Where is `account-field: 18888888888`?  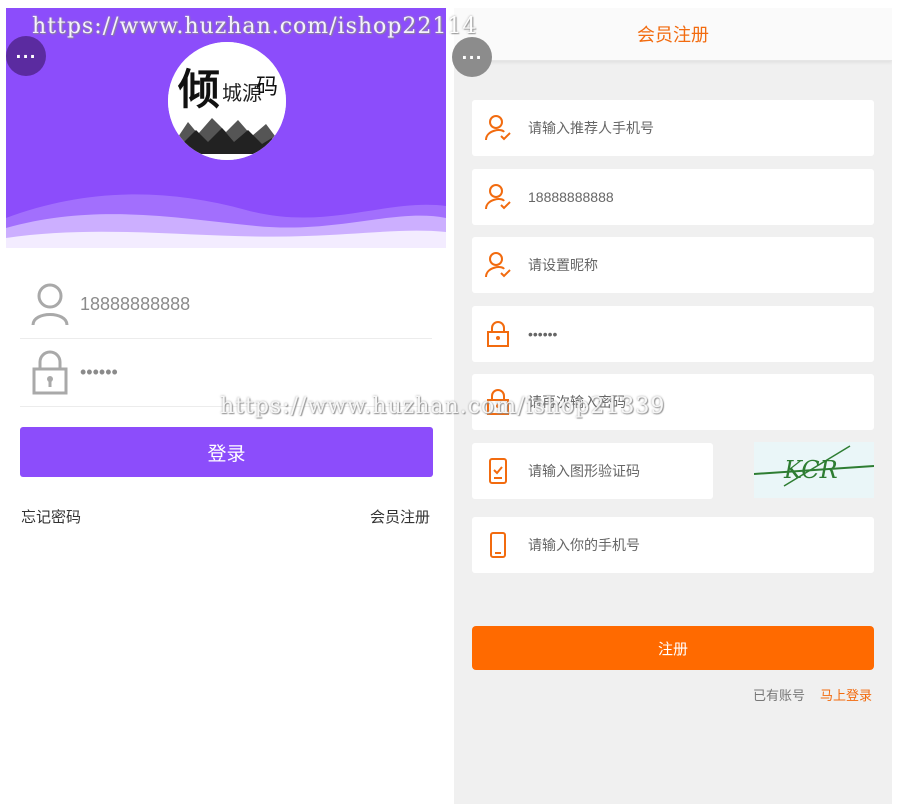 account-field: 18888888888 is located at coordinates (673, 197).